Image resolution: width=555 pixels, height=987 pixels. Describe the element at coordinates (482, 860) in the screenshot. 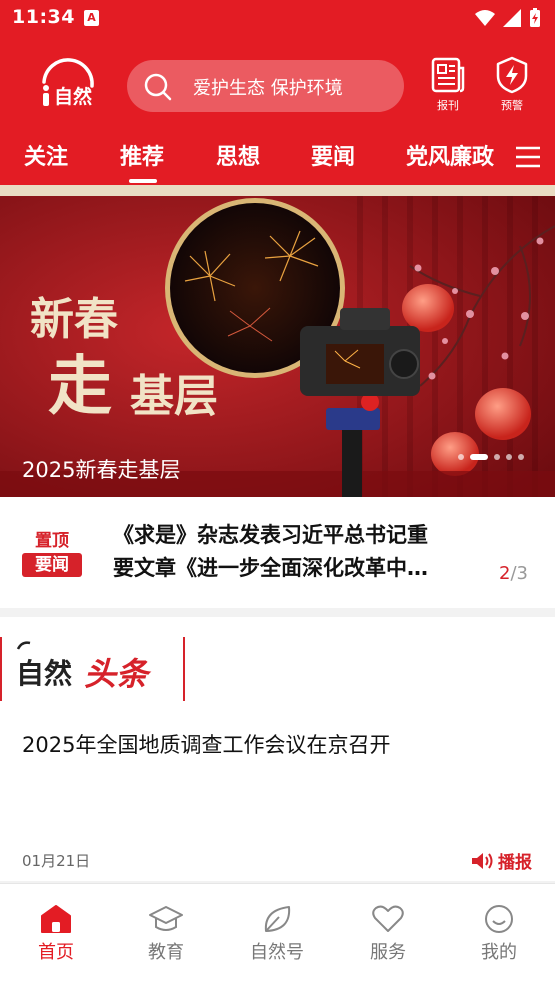

I see `speaker-icon` at that location.